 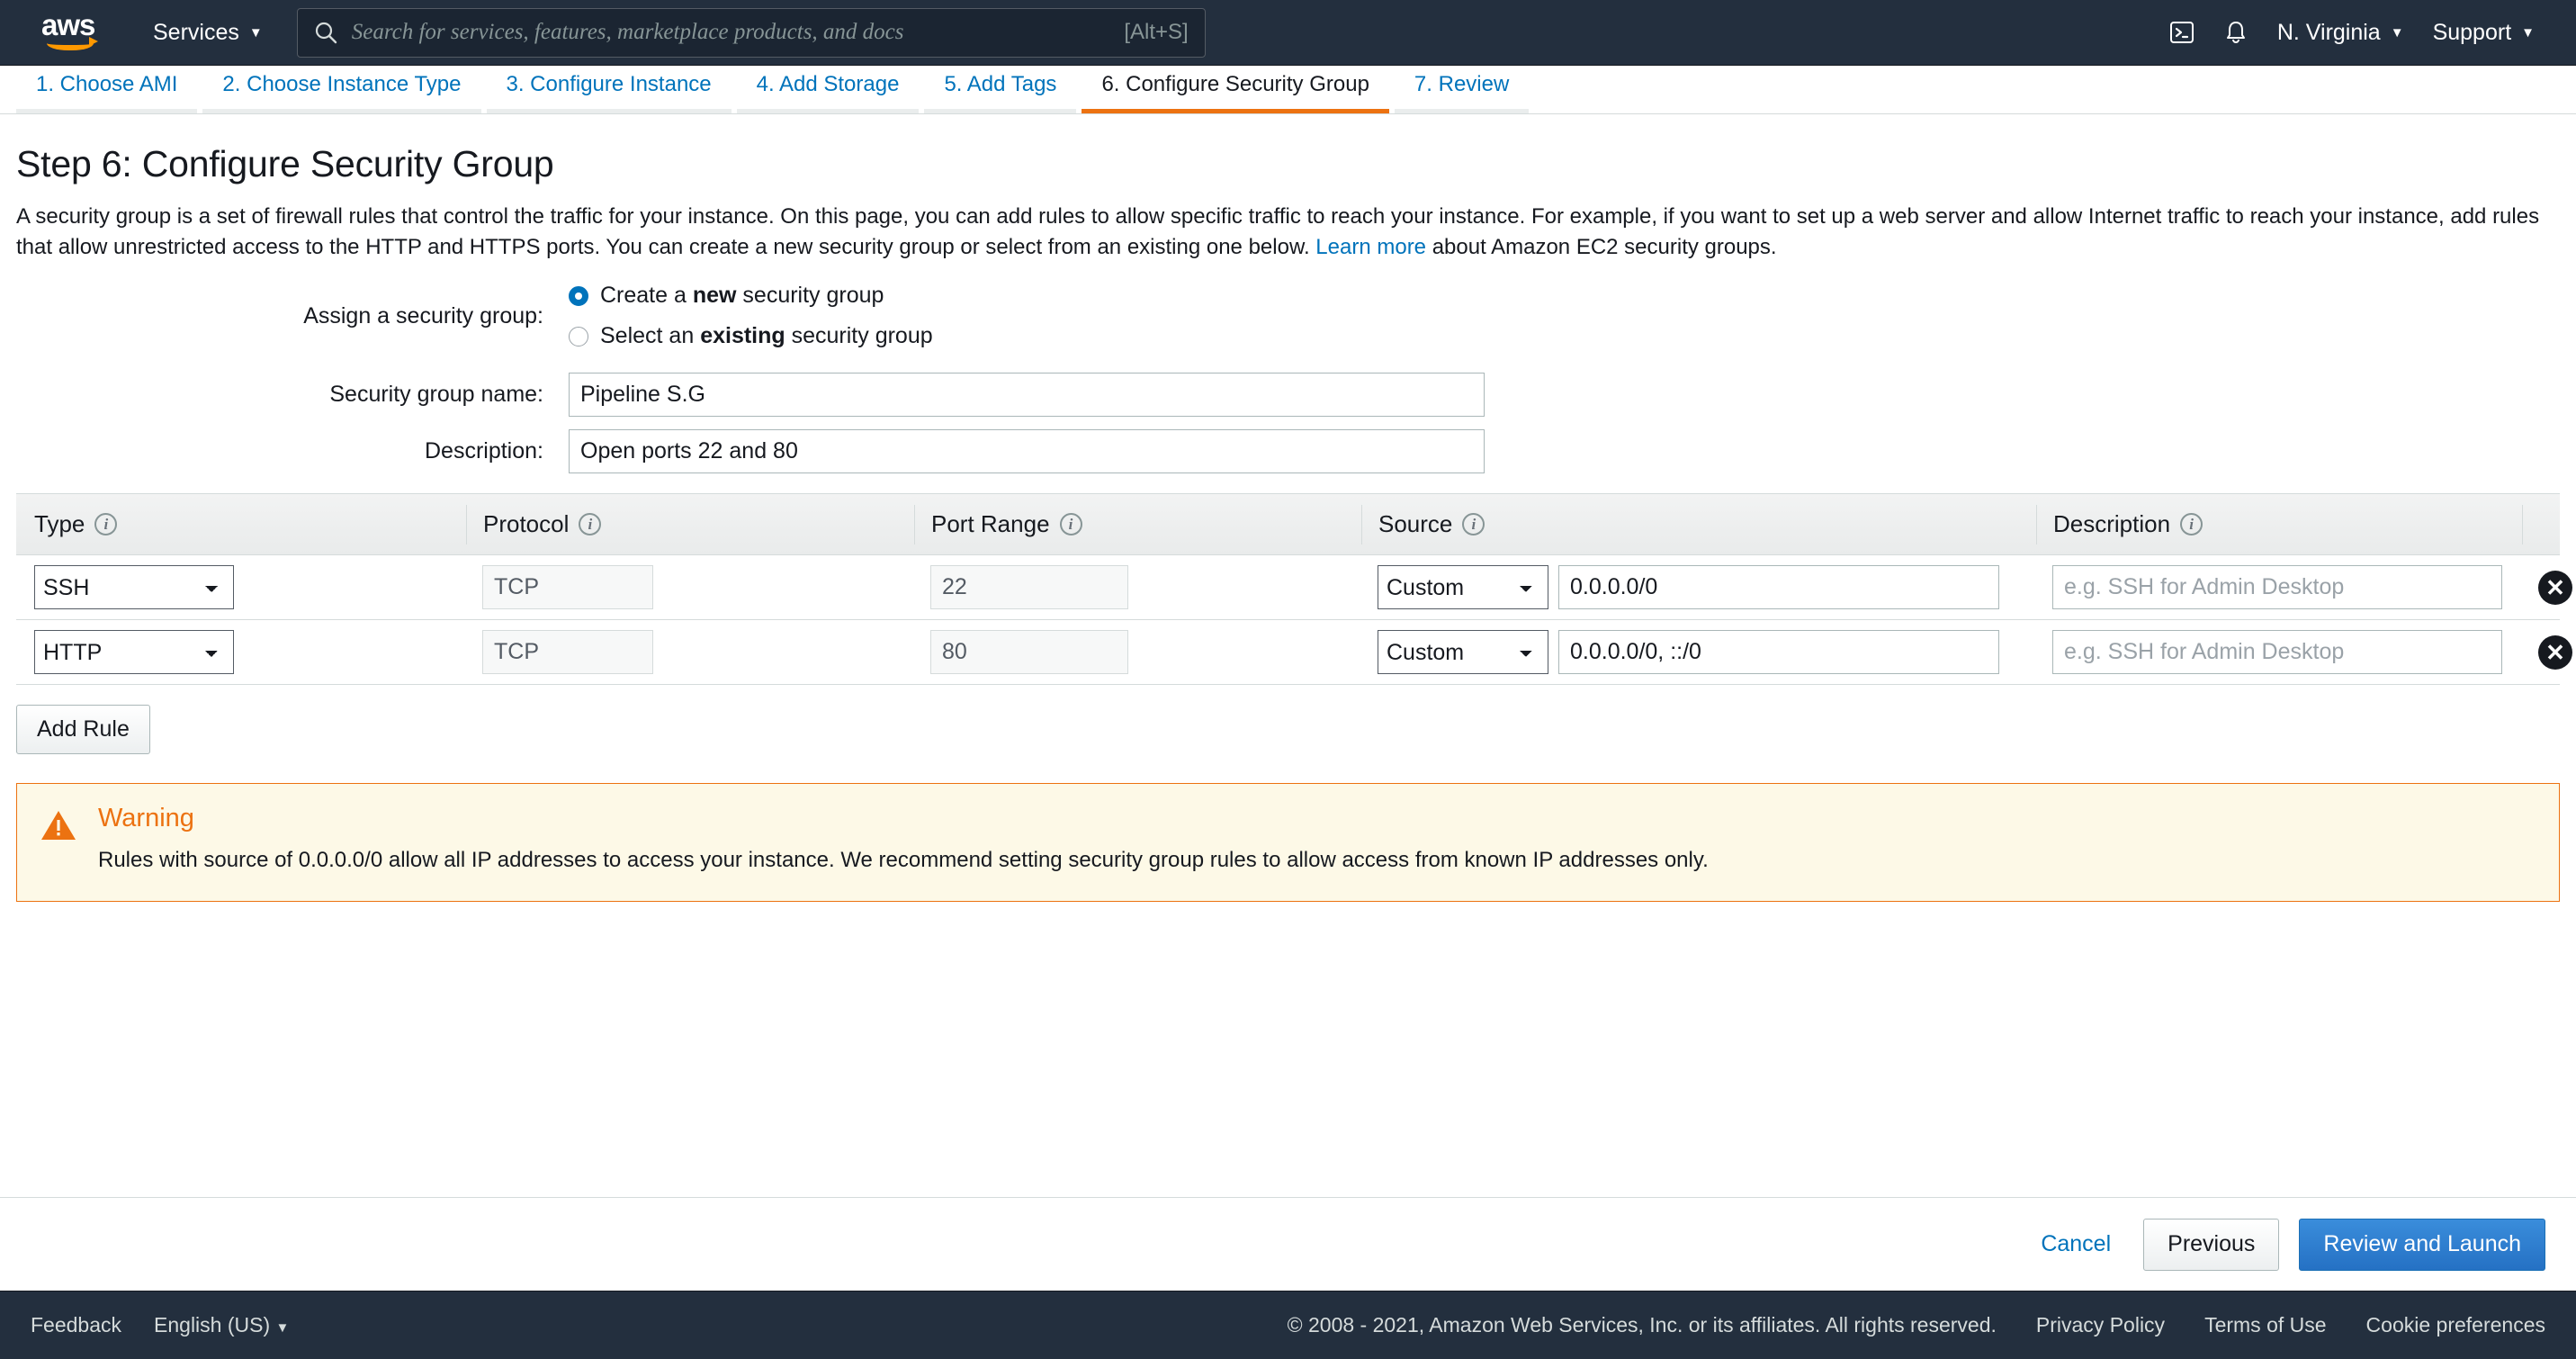 What do you see at coordinates (76, 1325) in the screenshot?
I see `feedback-link: Feedback` at bounding box center [76, 1325].